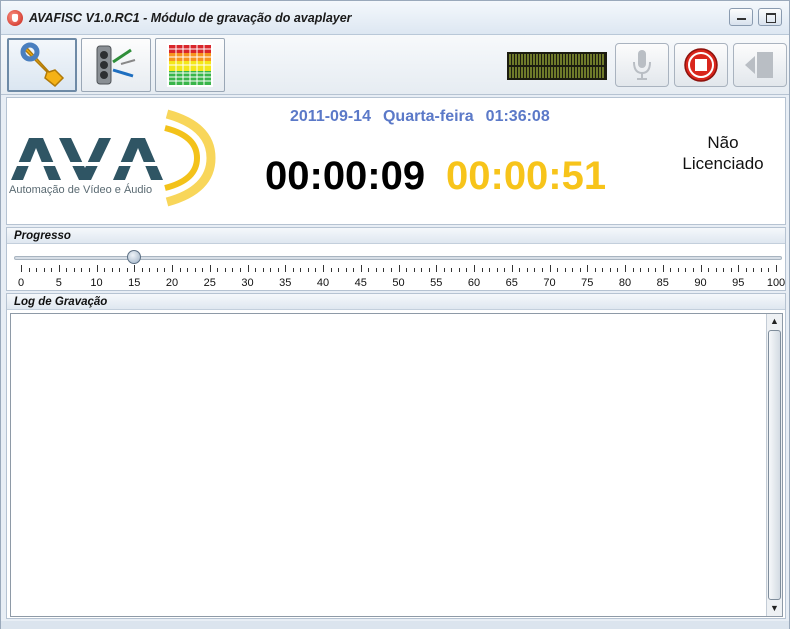 Image resolution: width=790 pixels, height=629 pixels. I want to click on exit-button, so click(760, 65).